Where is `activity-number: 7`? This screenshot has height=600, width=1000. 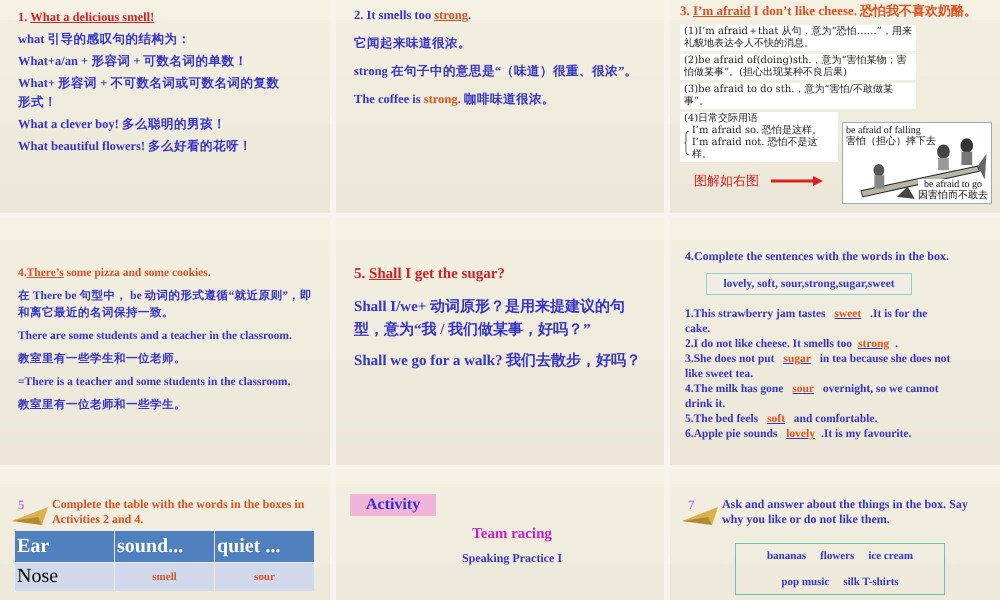 activity-number: 7 is located at coordinates (691, 505).